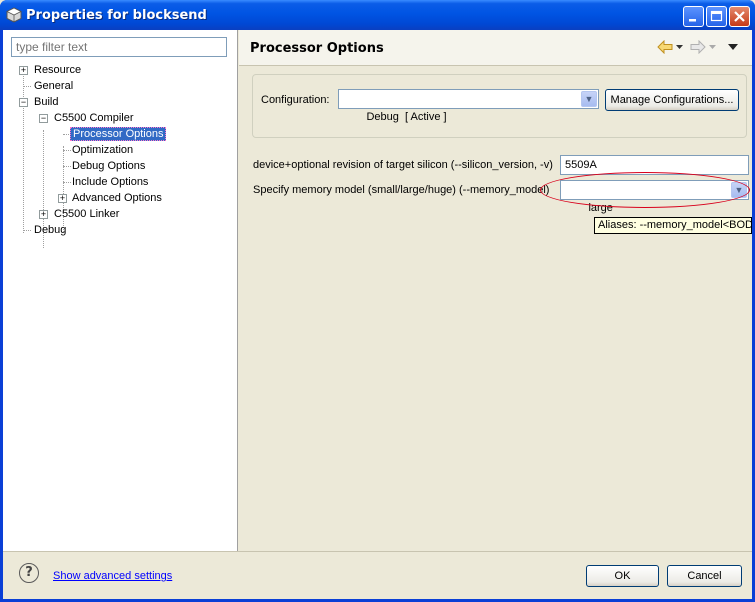 The height and width of the screenshot is (602, 755). I want to click on maximize-button, so click(716, 16).